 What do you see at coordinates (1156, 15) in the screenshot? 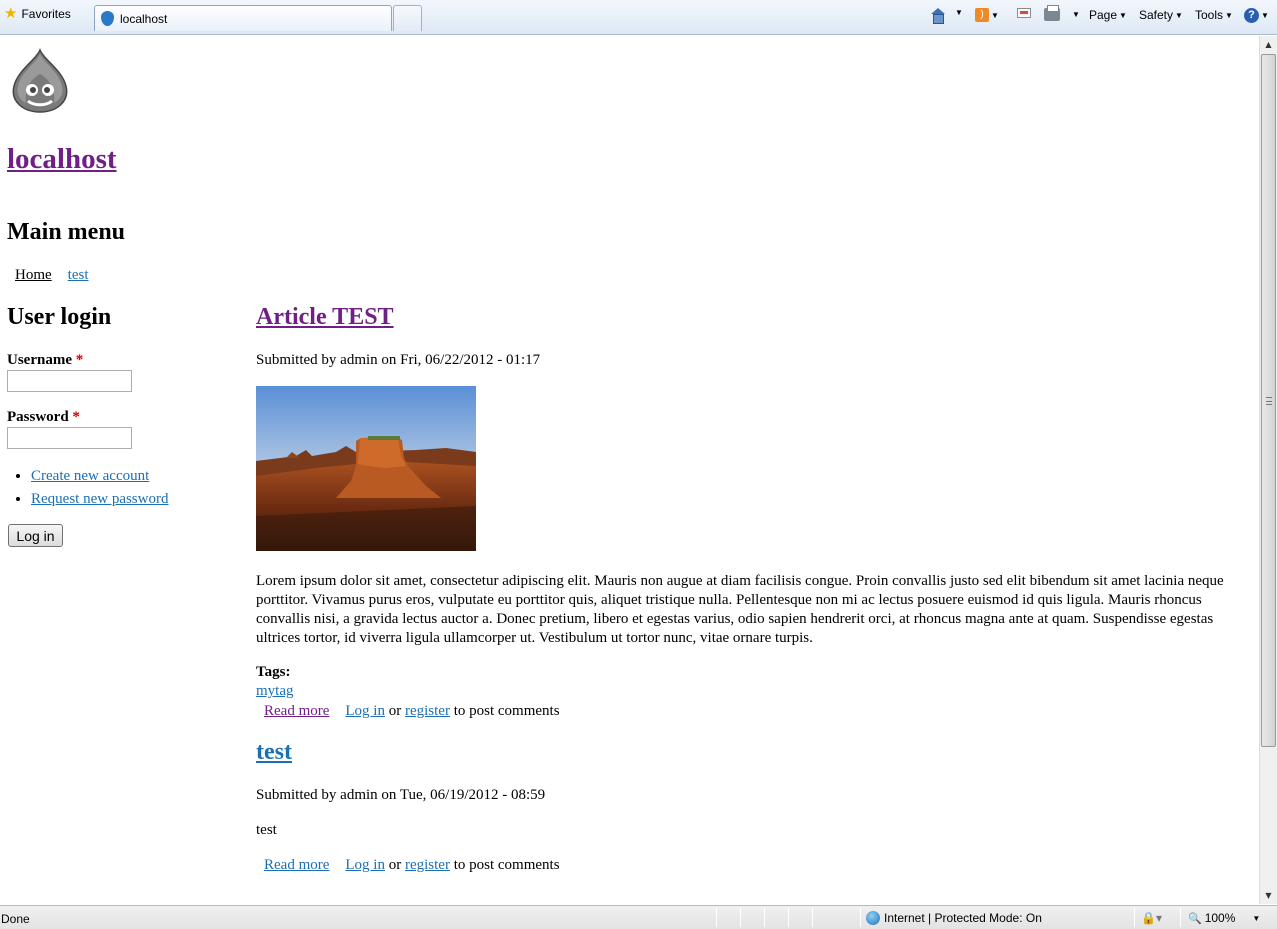
I see `safety-menu-label: Safety` at bounding box center [1156, 15].